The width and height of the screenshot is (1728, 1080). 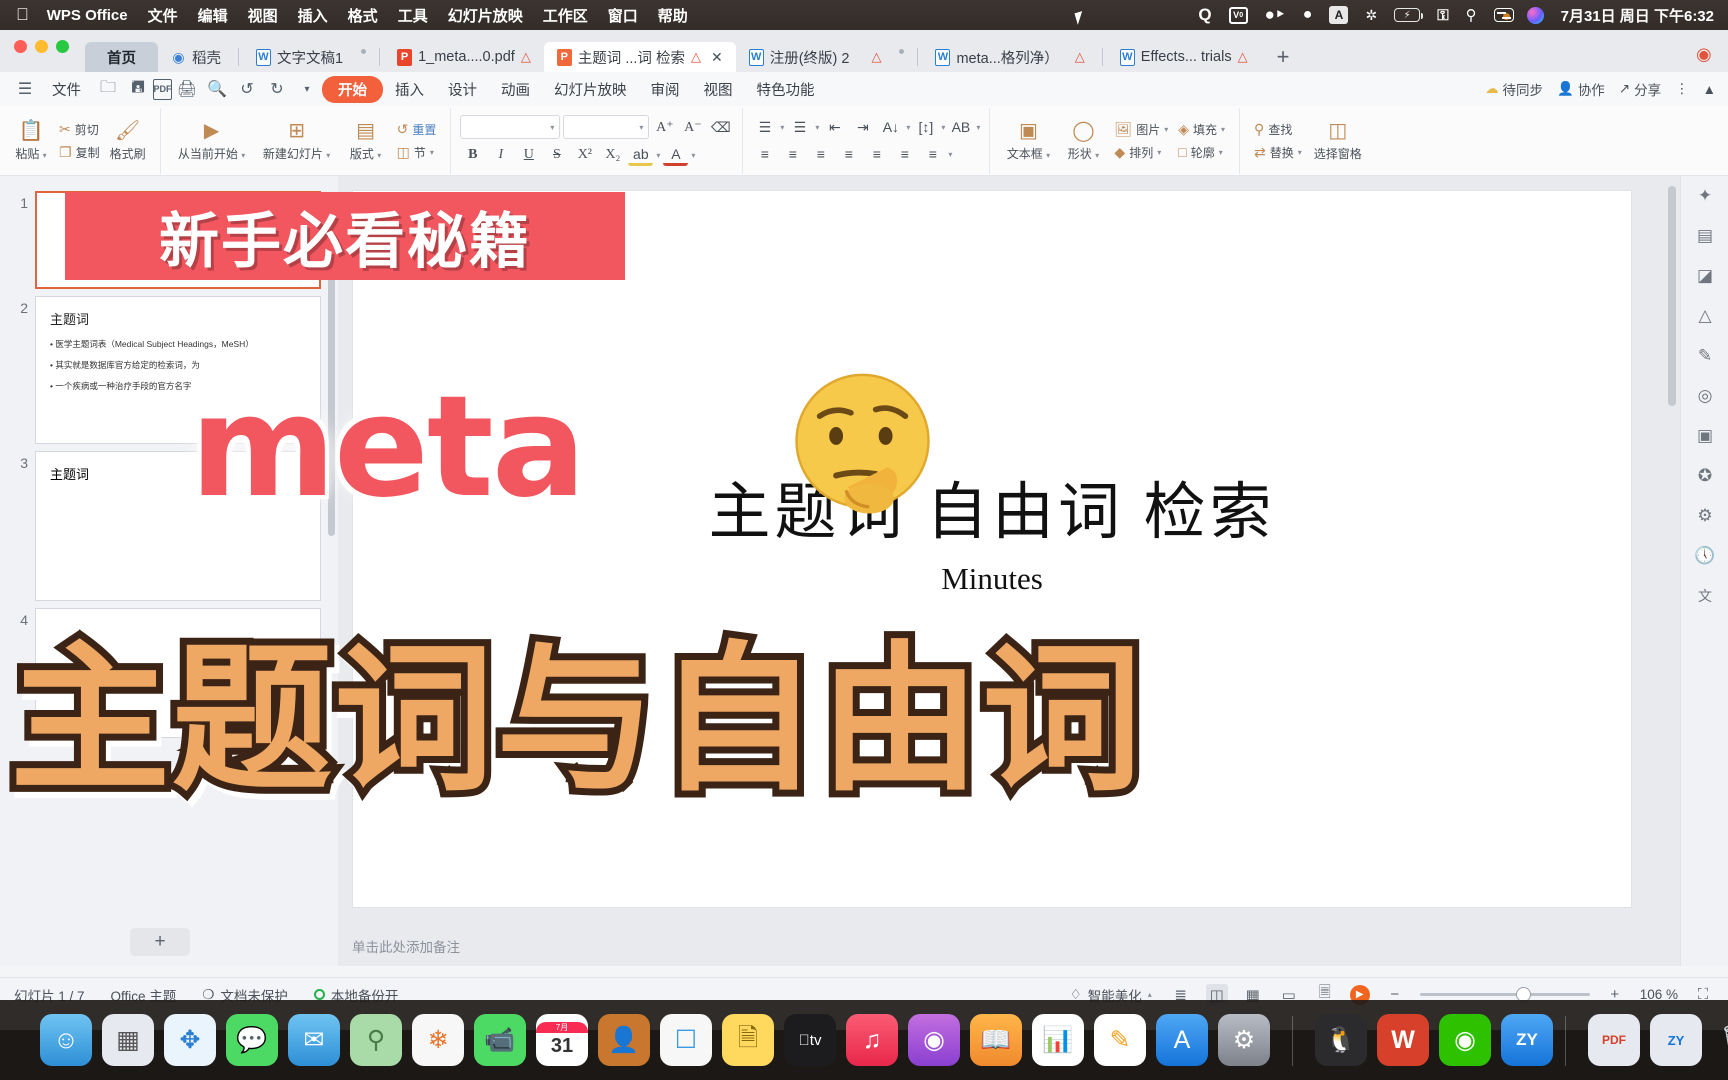 What do you see at coordinates (1637, 15) in the screenshot?
I see `menubar-clock: 7月31日 周日 下午6:32` at bounding box center [1637, 15].